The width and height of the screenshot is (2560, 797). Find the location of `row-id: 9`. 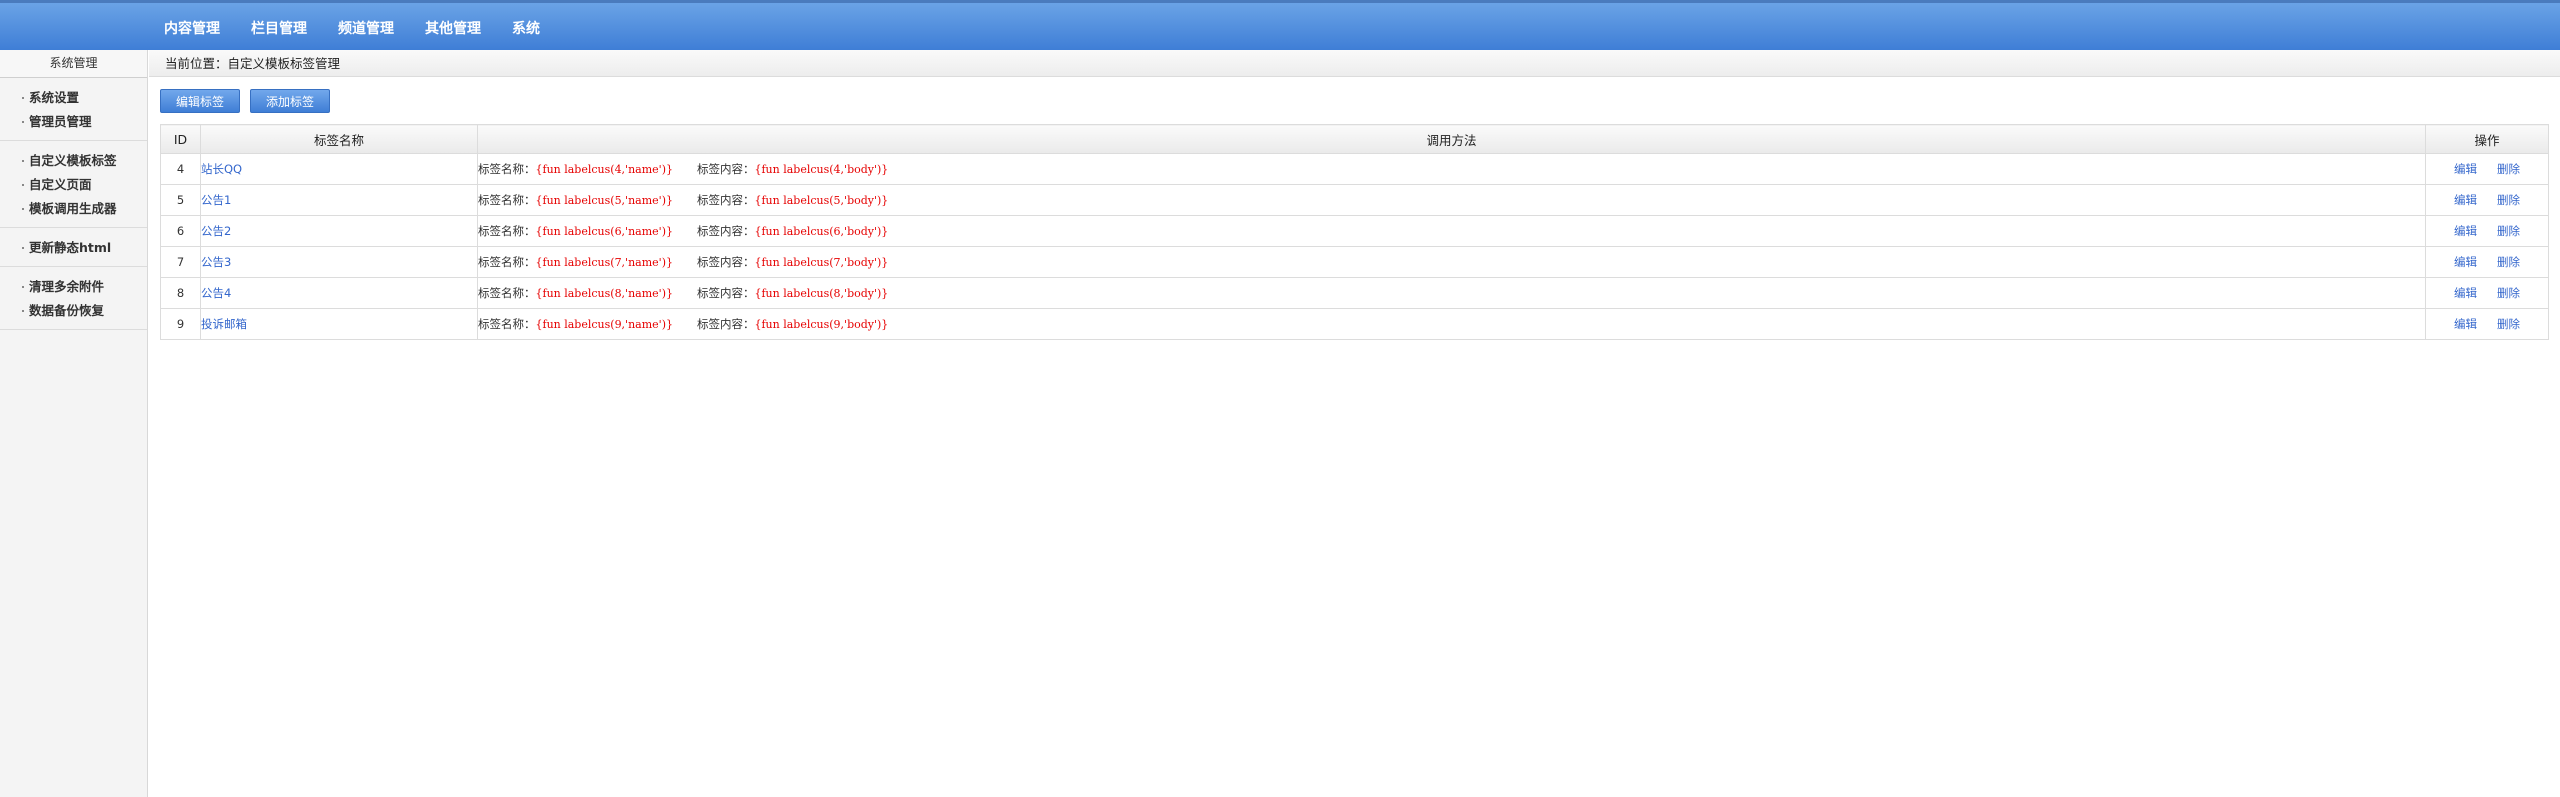

row-id: 9 is located at coordinates (180, 324).